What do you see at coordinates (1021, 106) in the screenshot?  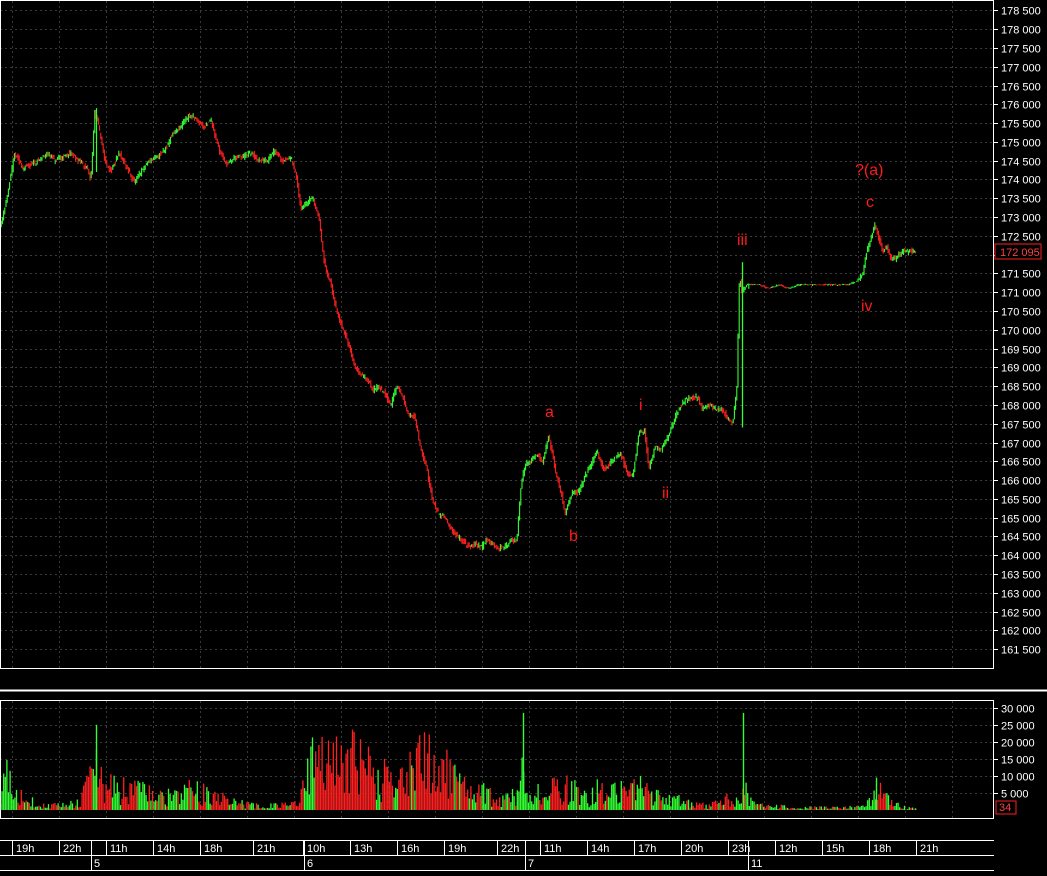 I see `price-tick-label: 176 000` at bounding box center [1021, 106].